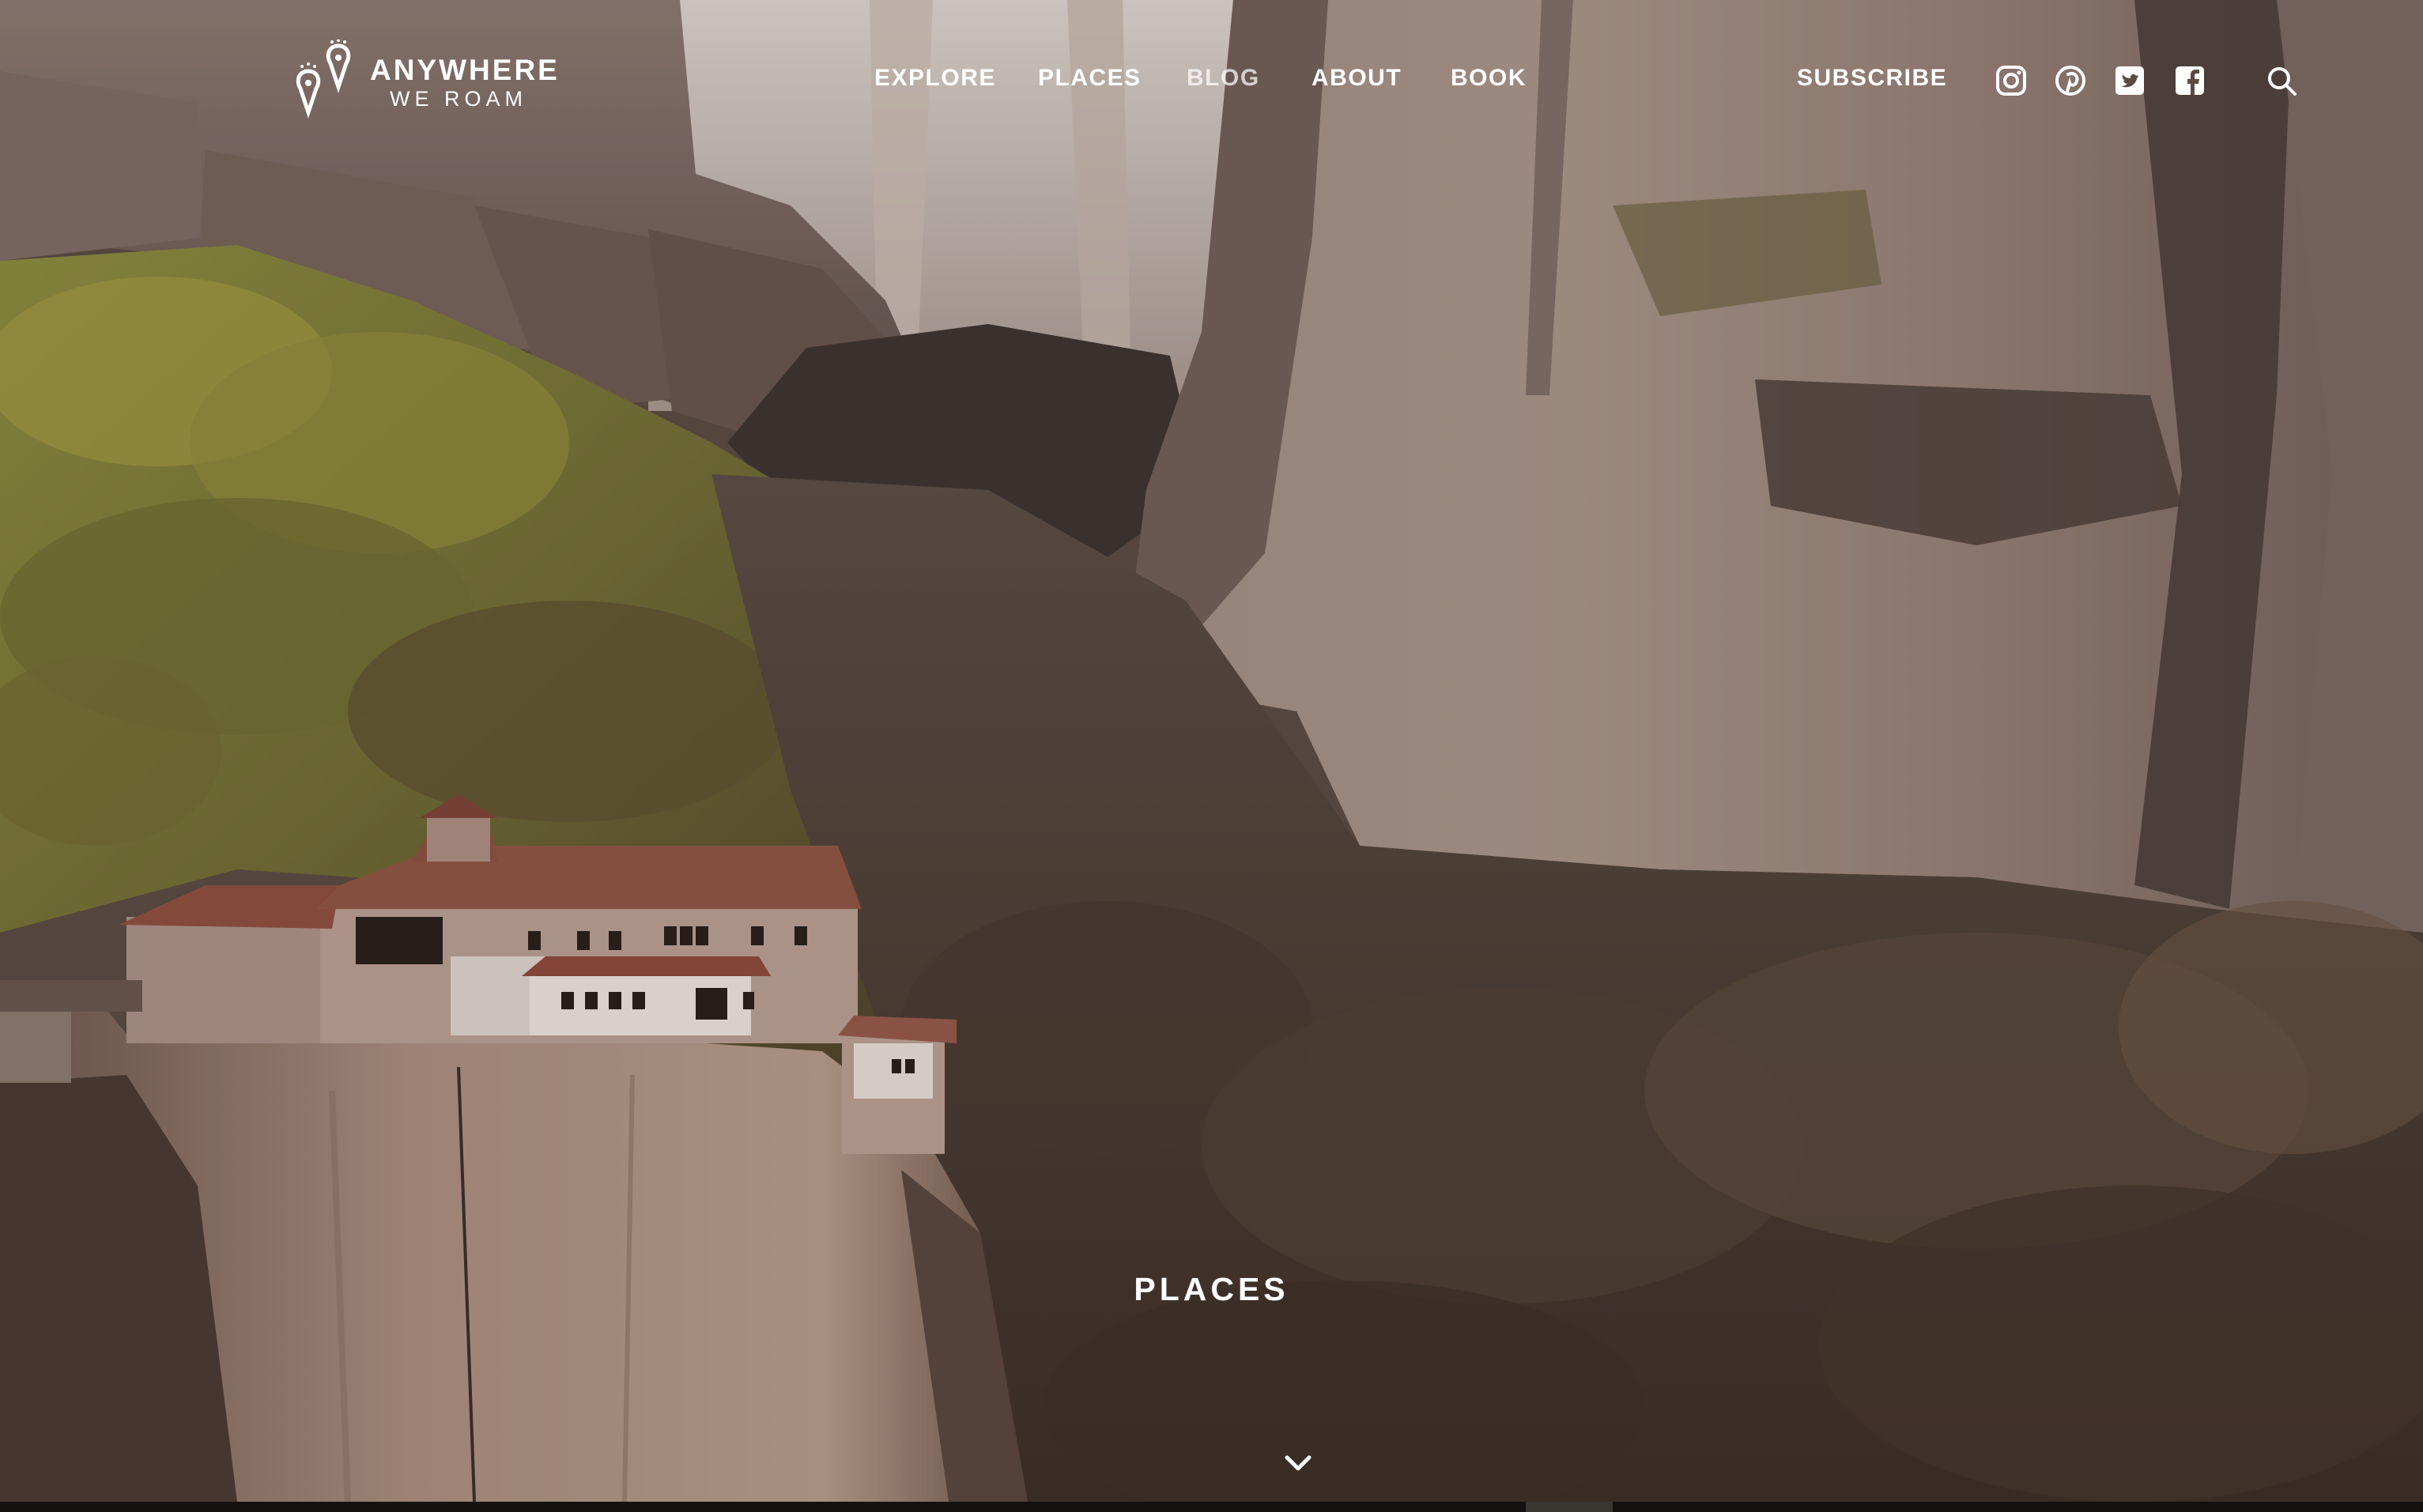 This screenshot has height=1512, width=2423. Describe the element at coordinates (1298, 1462) in the screenshot. I see `chevron-down-icon` at that location.